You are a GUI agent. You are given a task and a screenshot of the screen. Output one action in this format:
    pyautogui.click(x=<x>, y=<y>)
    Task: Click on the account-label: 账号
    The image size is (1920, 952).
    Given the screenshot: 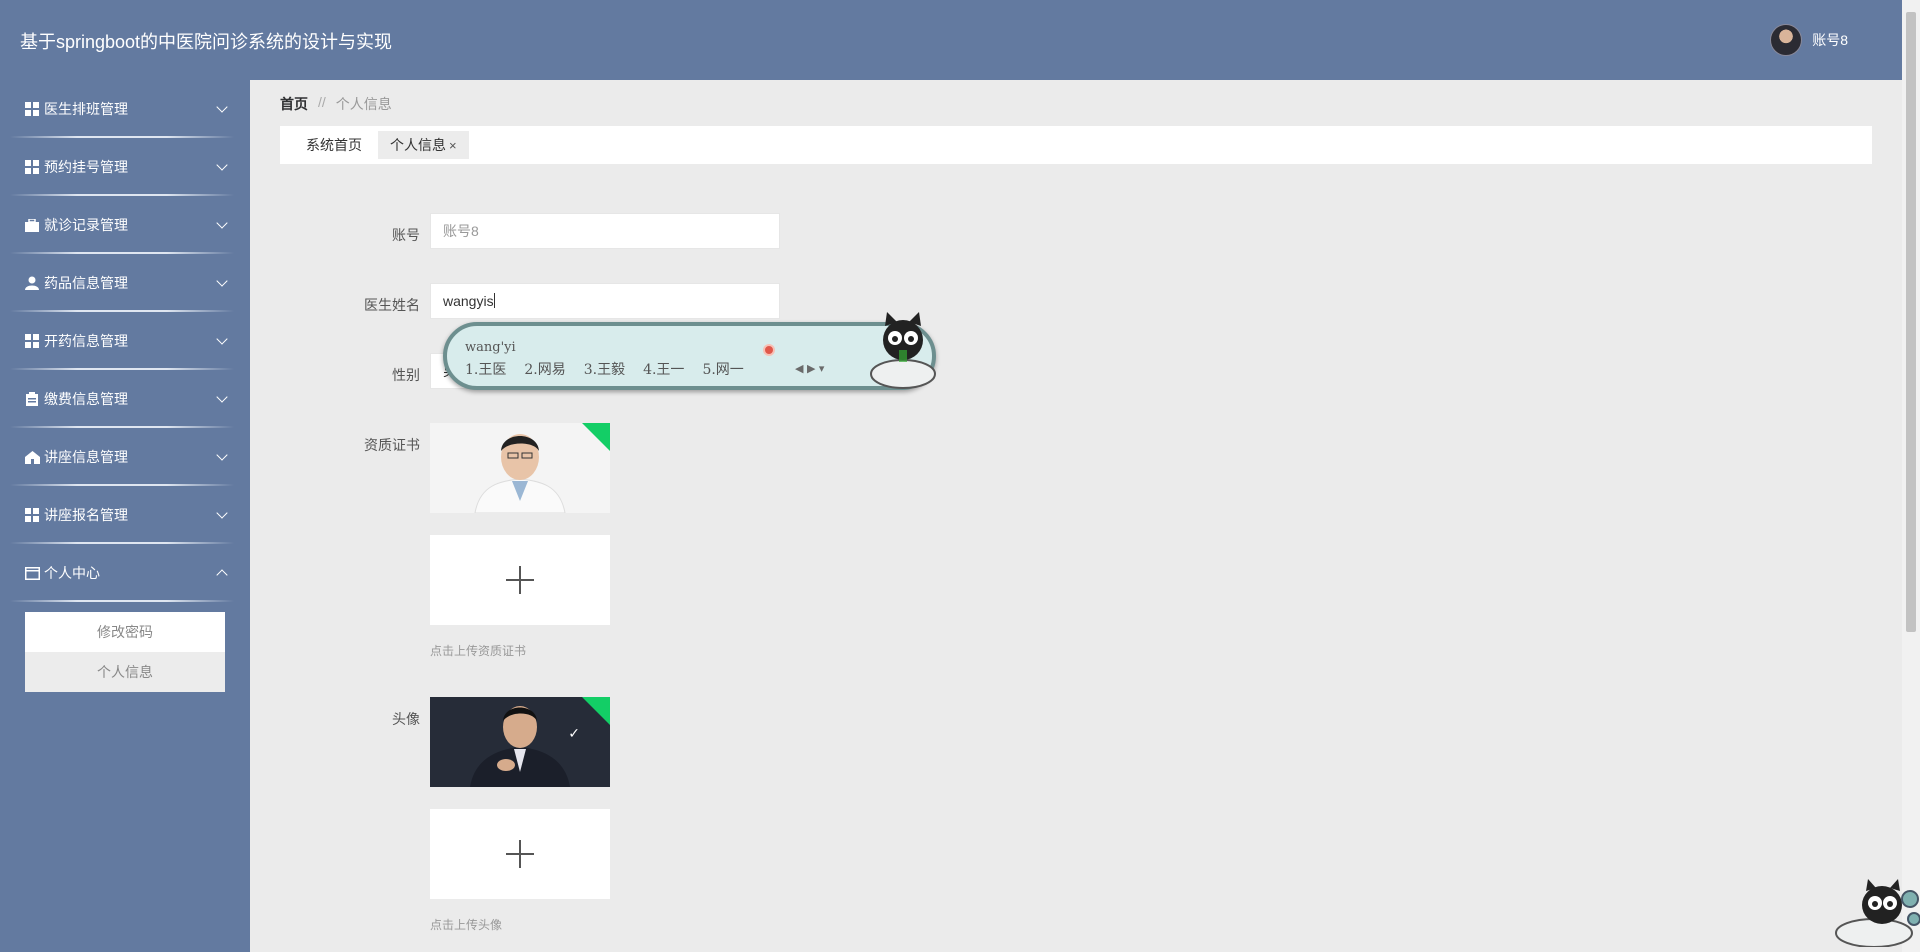 What is the action you would take?
    pyautogui.click(x=406, y=235)
    